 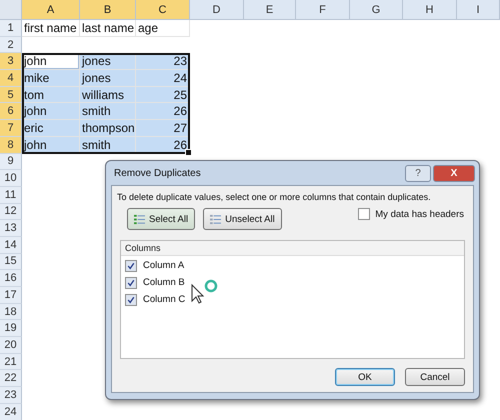 What do you see at coordinates (274, 197) in the screenshot?
I see `instruction-text: To delete duplicate values, select one or more columns that contain duplicates.` at bounding box center [274, 197].